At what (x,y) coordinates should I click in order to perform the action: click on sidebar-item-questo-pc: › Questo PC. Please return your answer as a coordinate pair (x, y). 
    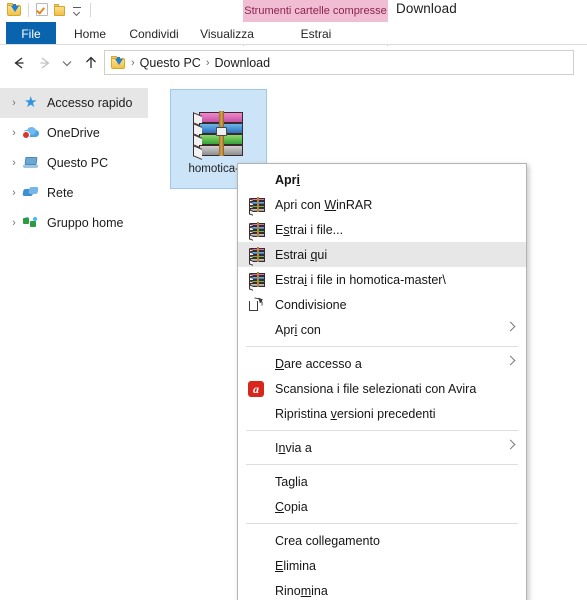
    Looking at the image, I should click on (74, 163).